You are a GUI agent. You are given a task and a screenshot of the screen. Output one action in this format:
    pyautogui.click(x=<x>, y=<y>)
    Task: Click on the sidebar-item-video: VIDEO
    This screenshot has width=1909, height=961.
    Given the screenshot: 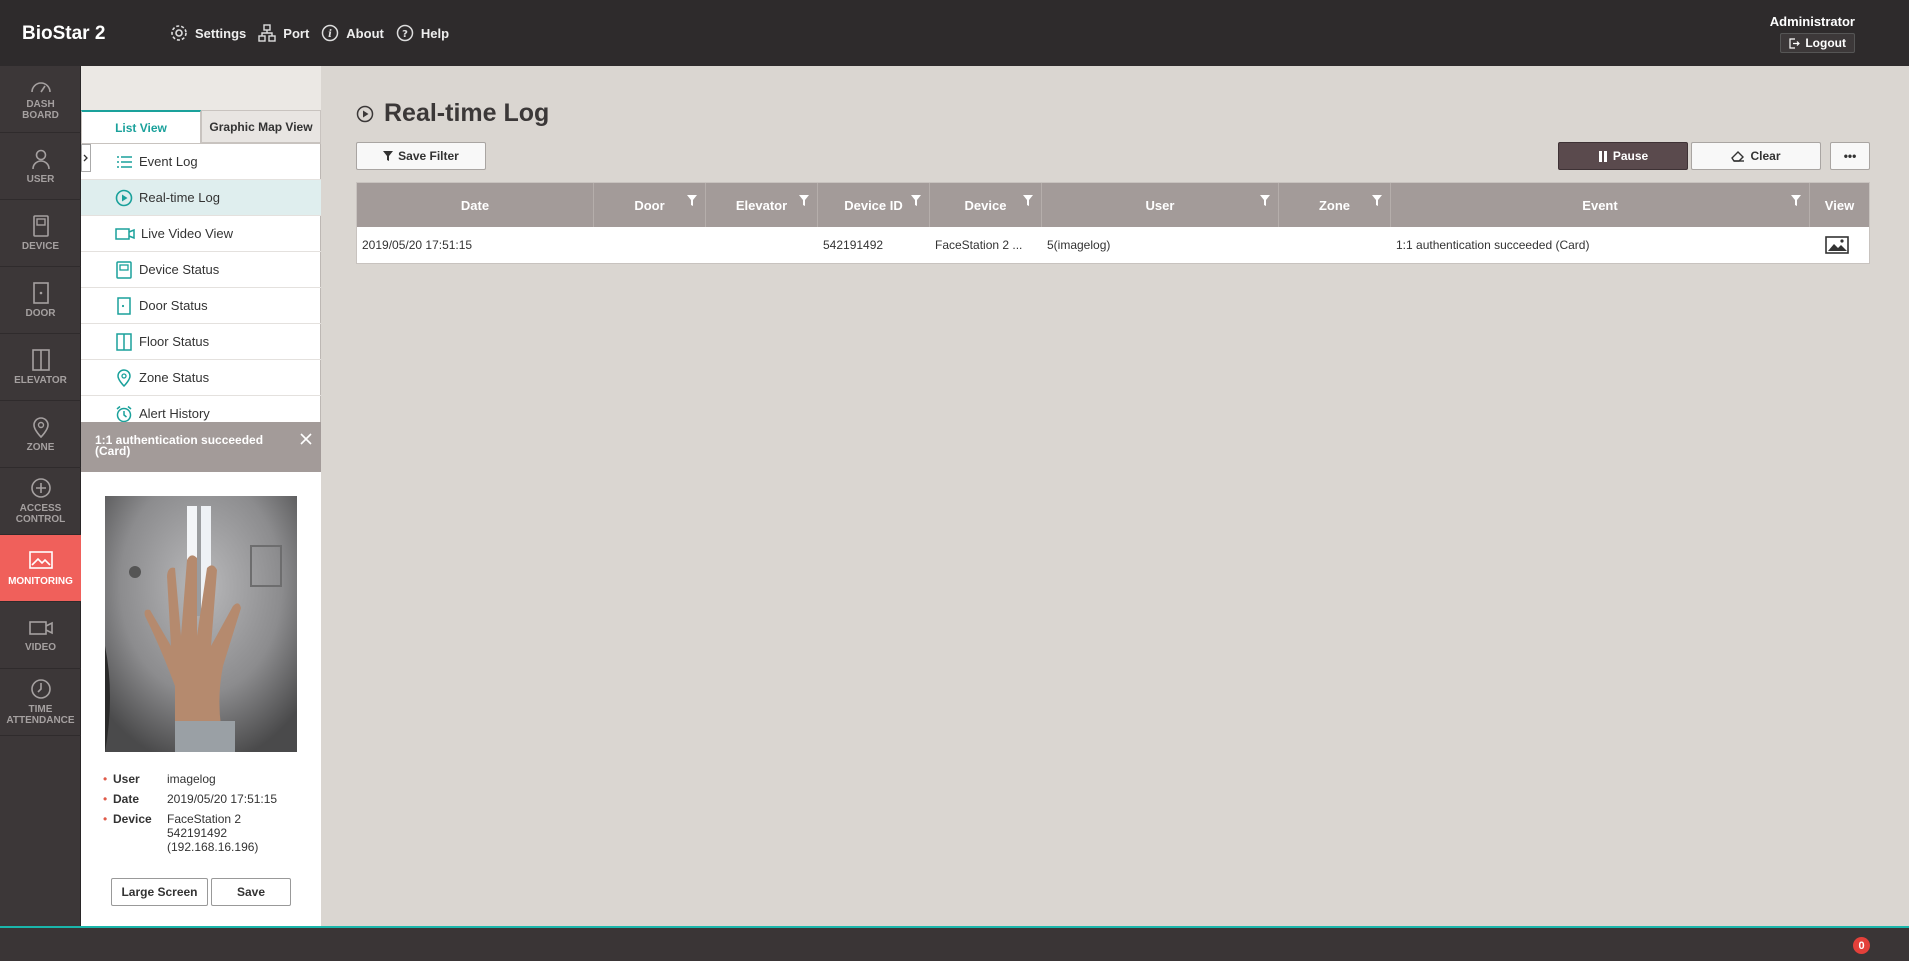 What is the action you would take?
    pyautogui.click(x=40, y=635)
    